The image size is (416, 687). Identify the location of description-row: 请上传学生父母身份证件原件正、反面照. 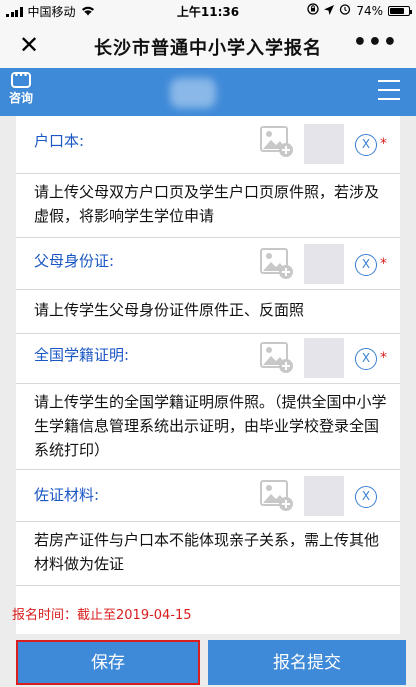
(208, 312).